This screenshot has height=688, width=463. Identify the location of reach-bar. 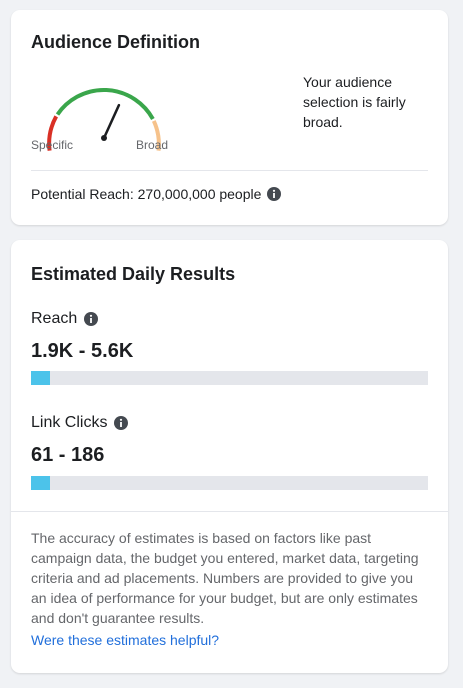
(229, 378).